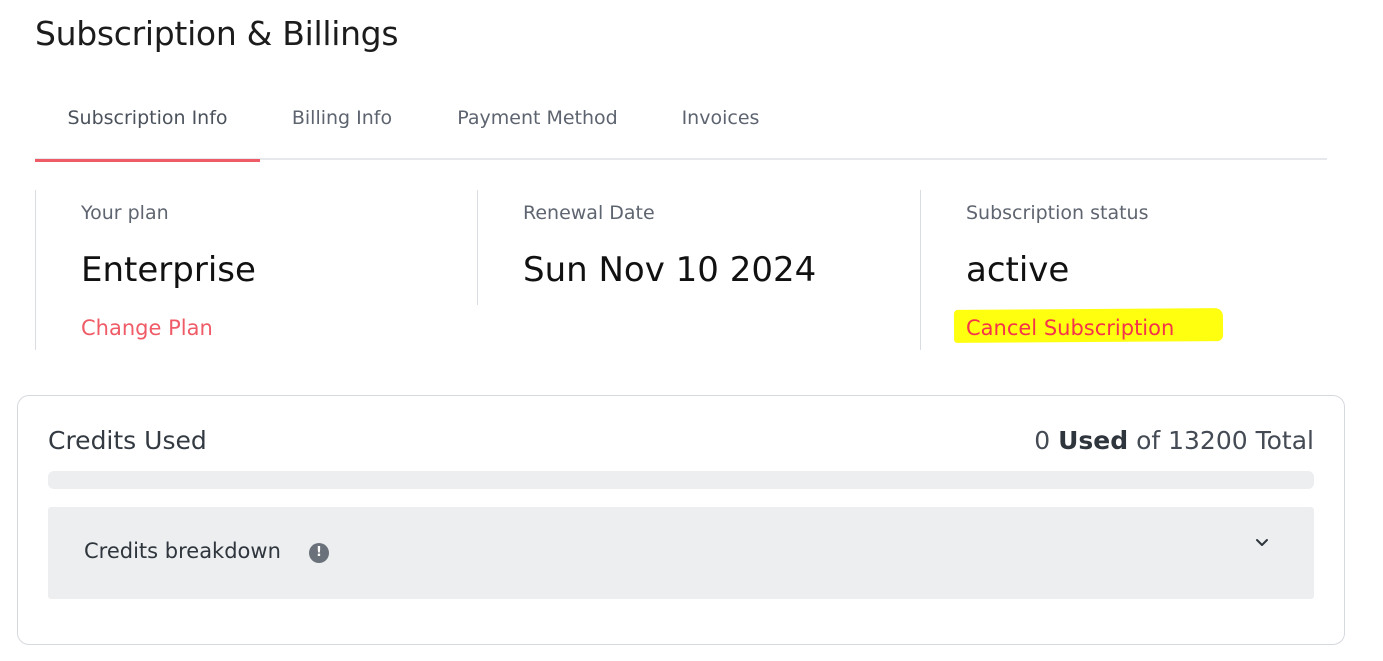  I want to click on chevron-down-icon, so click(1262, 543).